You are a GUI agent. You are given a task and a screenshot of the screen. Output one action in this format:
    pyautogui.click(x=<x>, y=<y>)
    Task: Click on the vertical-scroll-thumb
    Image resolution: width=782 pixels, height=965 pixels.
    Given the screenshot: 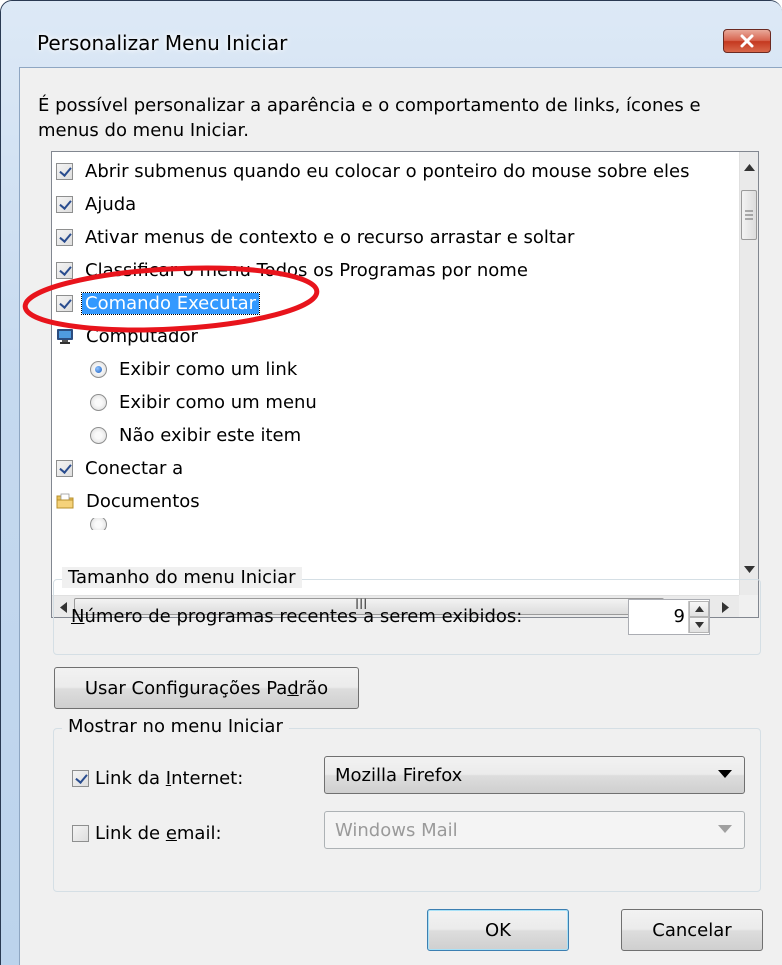 What is the action you would take?
    pyautogui.click(x=749, y=215)
    